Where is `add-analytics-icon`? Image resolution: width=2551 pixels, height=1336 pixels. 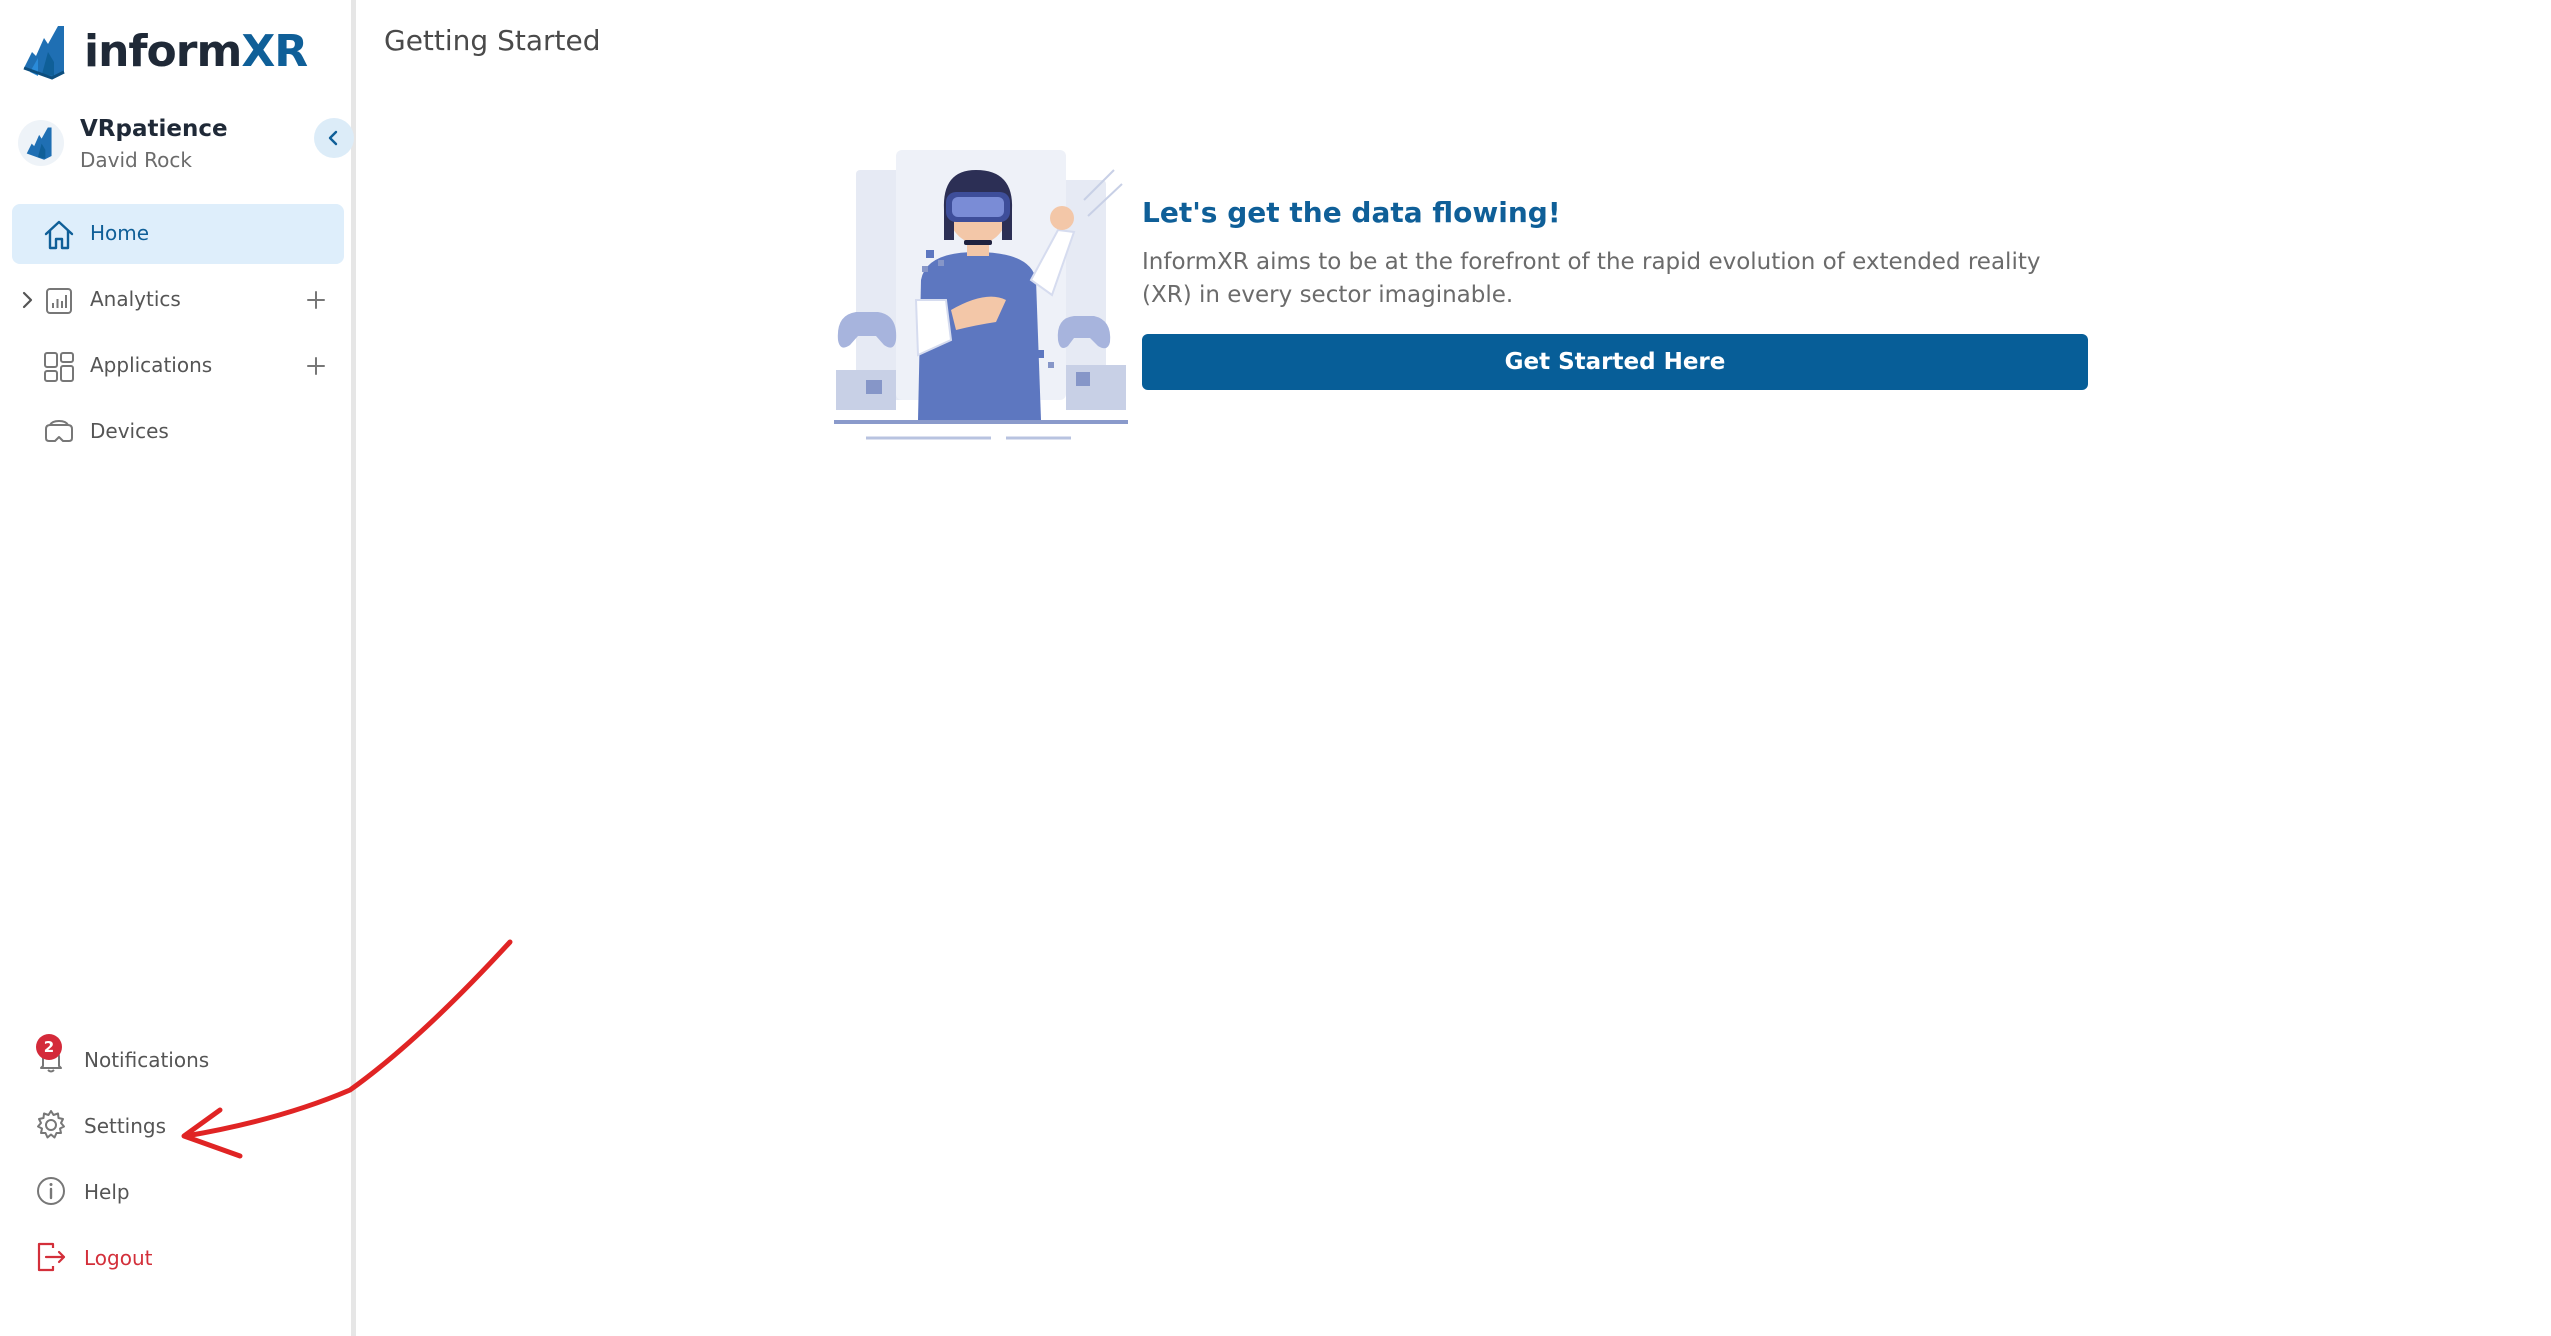 add-analytics-icon is located at coordinates (316, 300).